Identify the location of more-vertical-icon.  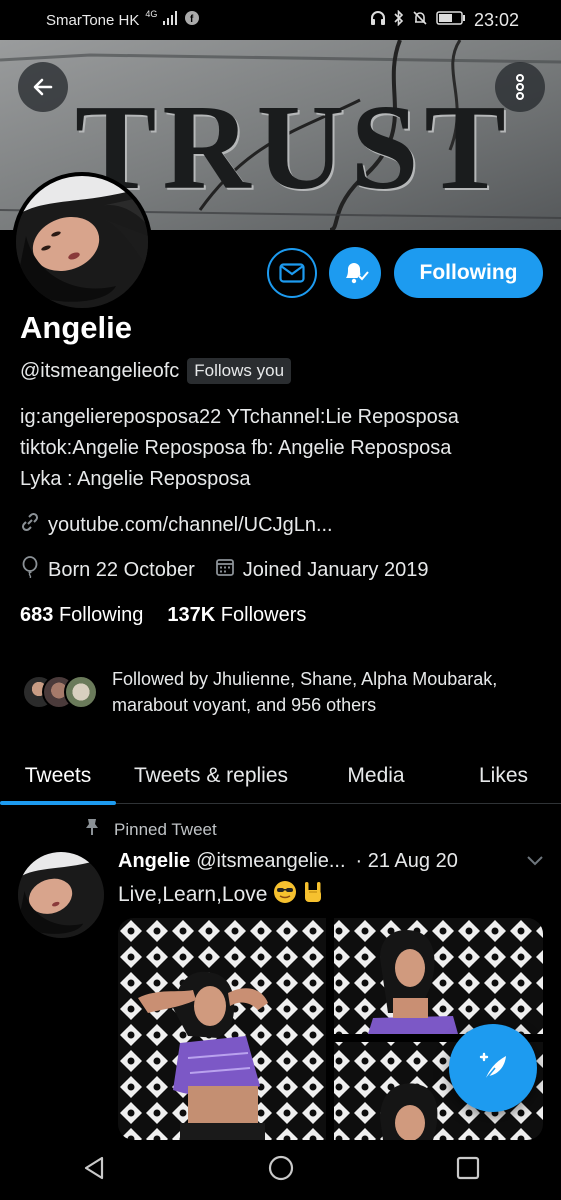
(520, 87).